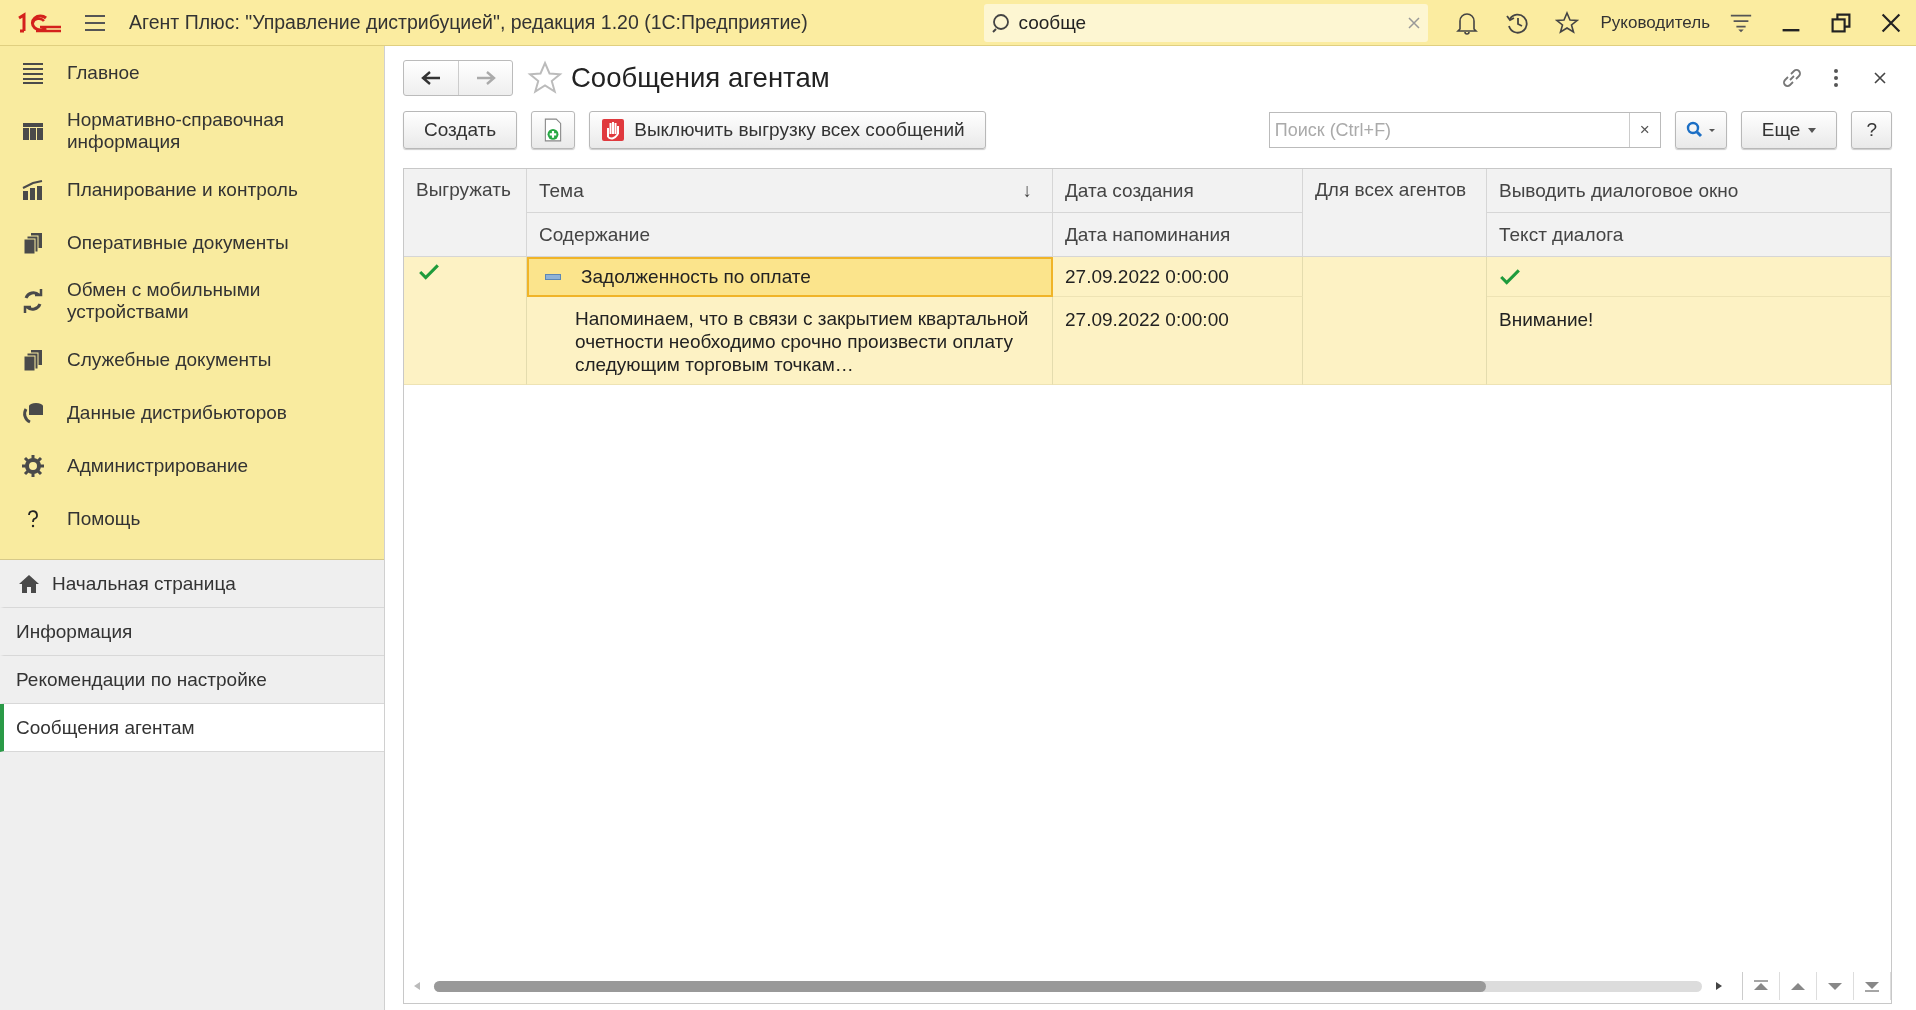 The height and width of the screenshot is (1010, 1916). Describe the element at coordinates (1789, 130) in the screenshot. I see `more-button: Еще` at that location.